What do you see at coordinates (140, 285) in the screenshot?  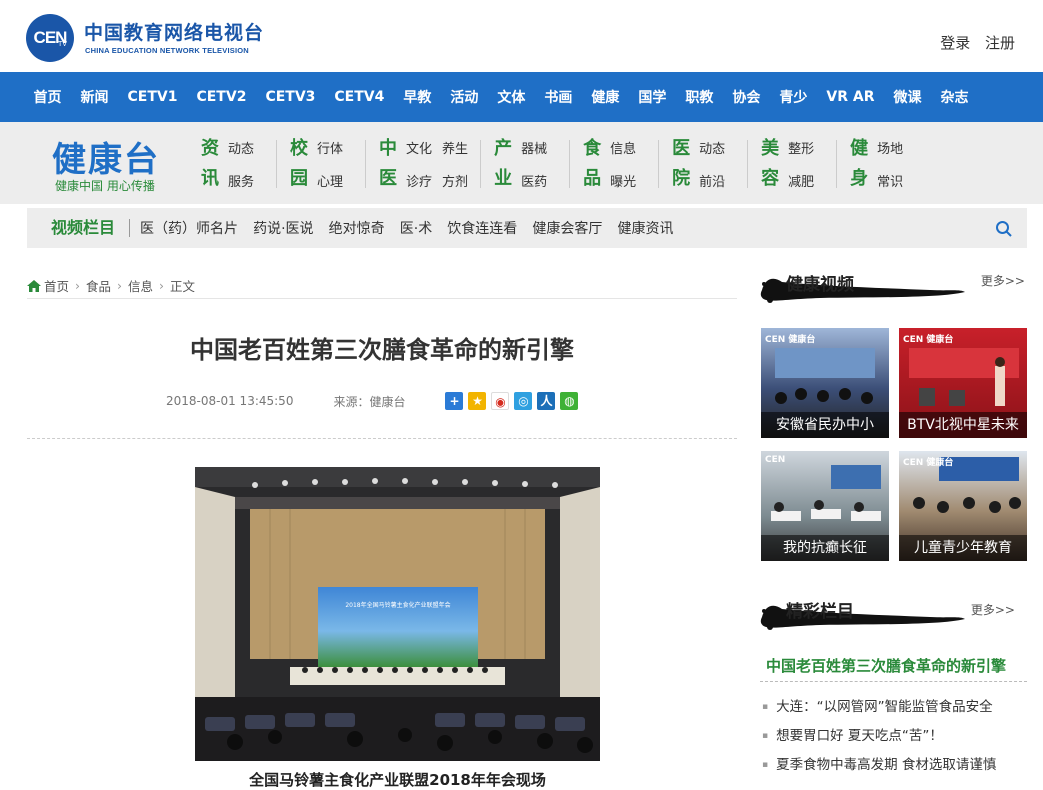 I see `breadcrumb-item: 信息` at bounding box center [140, 285].